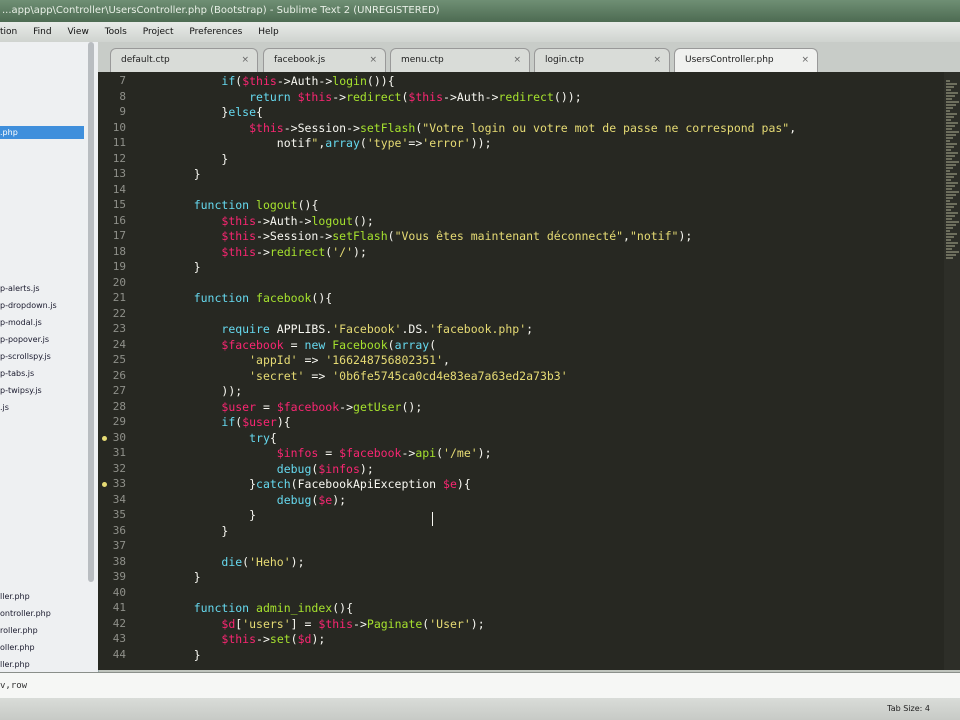 The image size is (960, 720). What do you see at coordinates (221, 438) in the screenshot?
I see `code-line: try{` at bounding box center [221, 438].